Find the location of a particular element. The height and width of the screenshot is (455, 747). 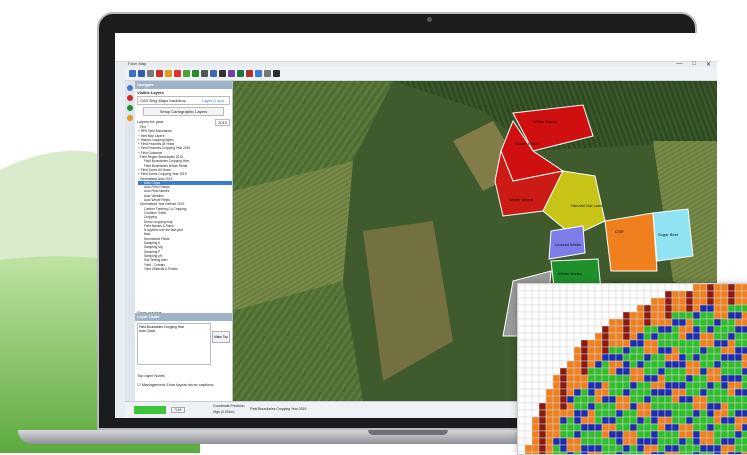

layer-tree-item: Yield Oilseeds & Pulses is located at coordinates (185, 269).